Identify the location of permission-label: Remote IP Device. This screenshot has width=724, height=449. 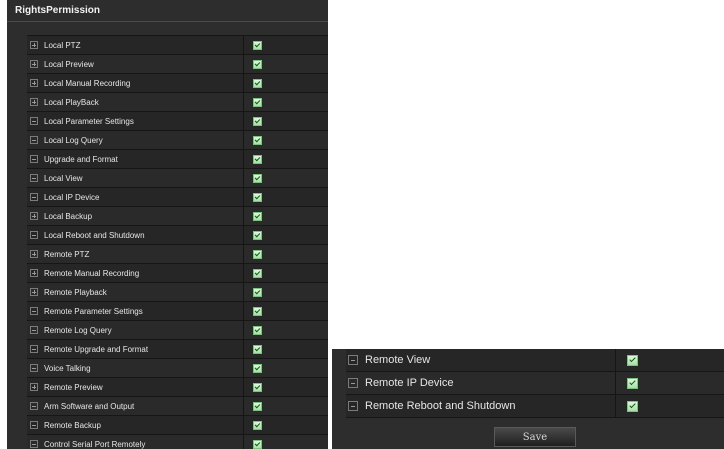
(409, 383).